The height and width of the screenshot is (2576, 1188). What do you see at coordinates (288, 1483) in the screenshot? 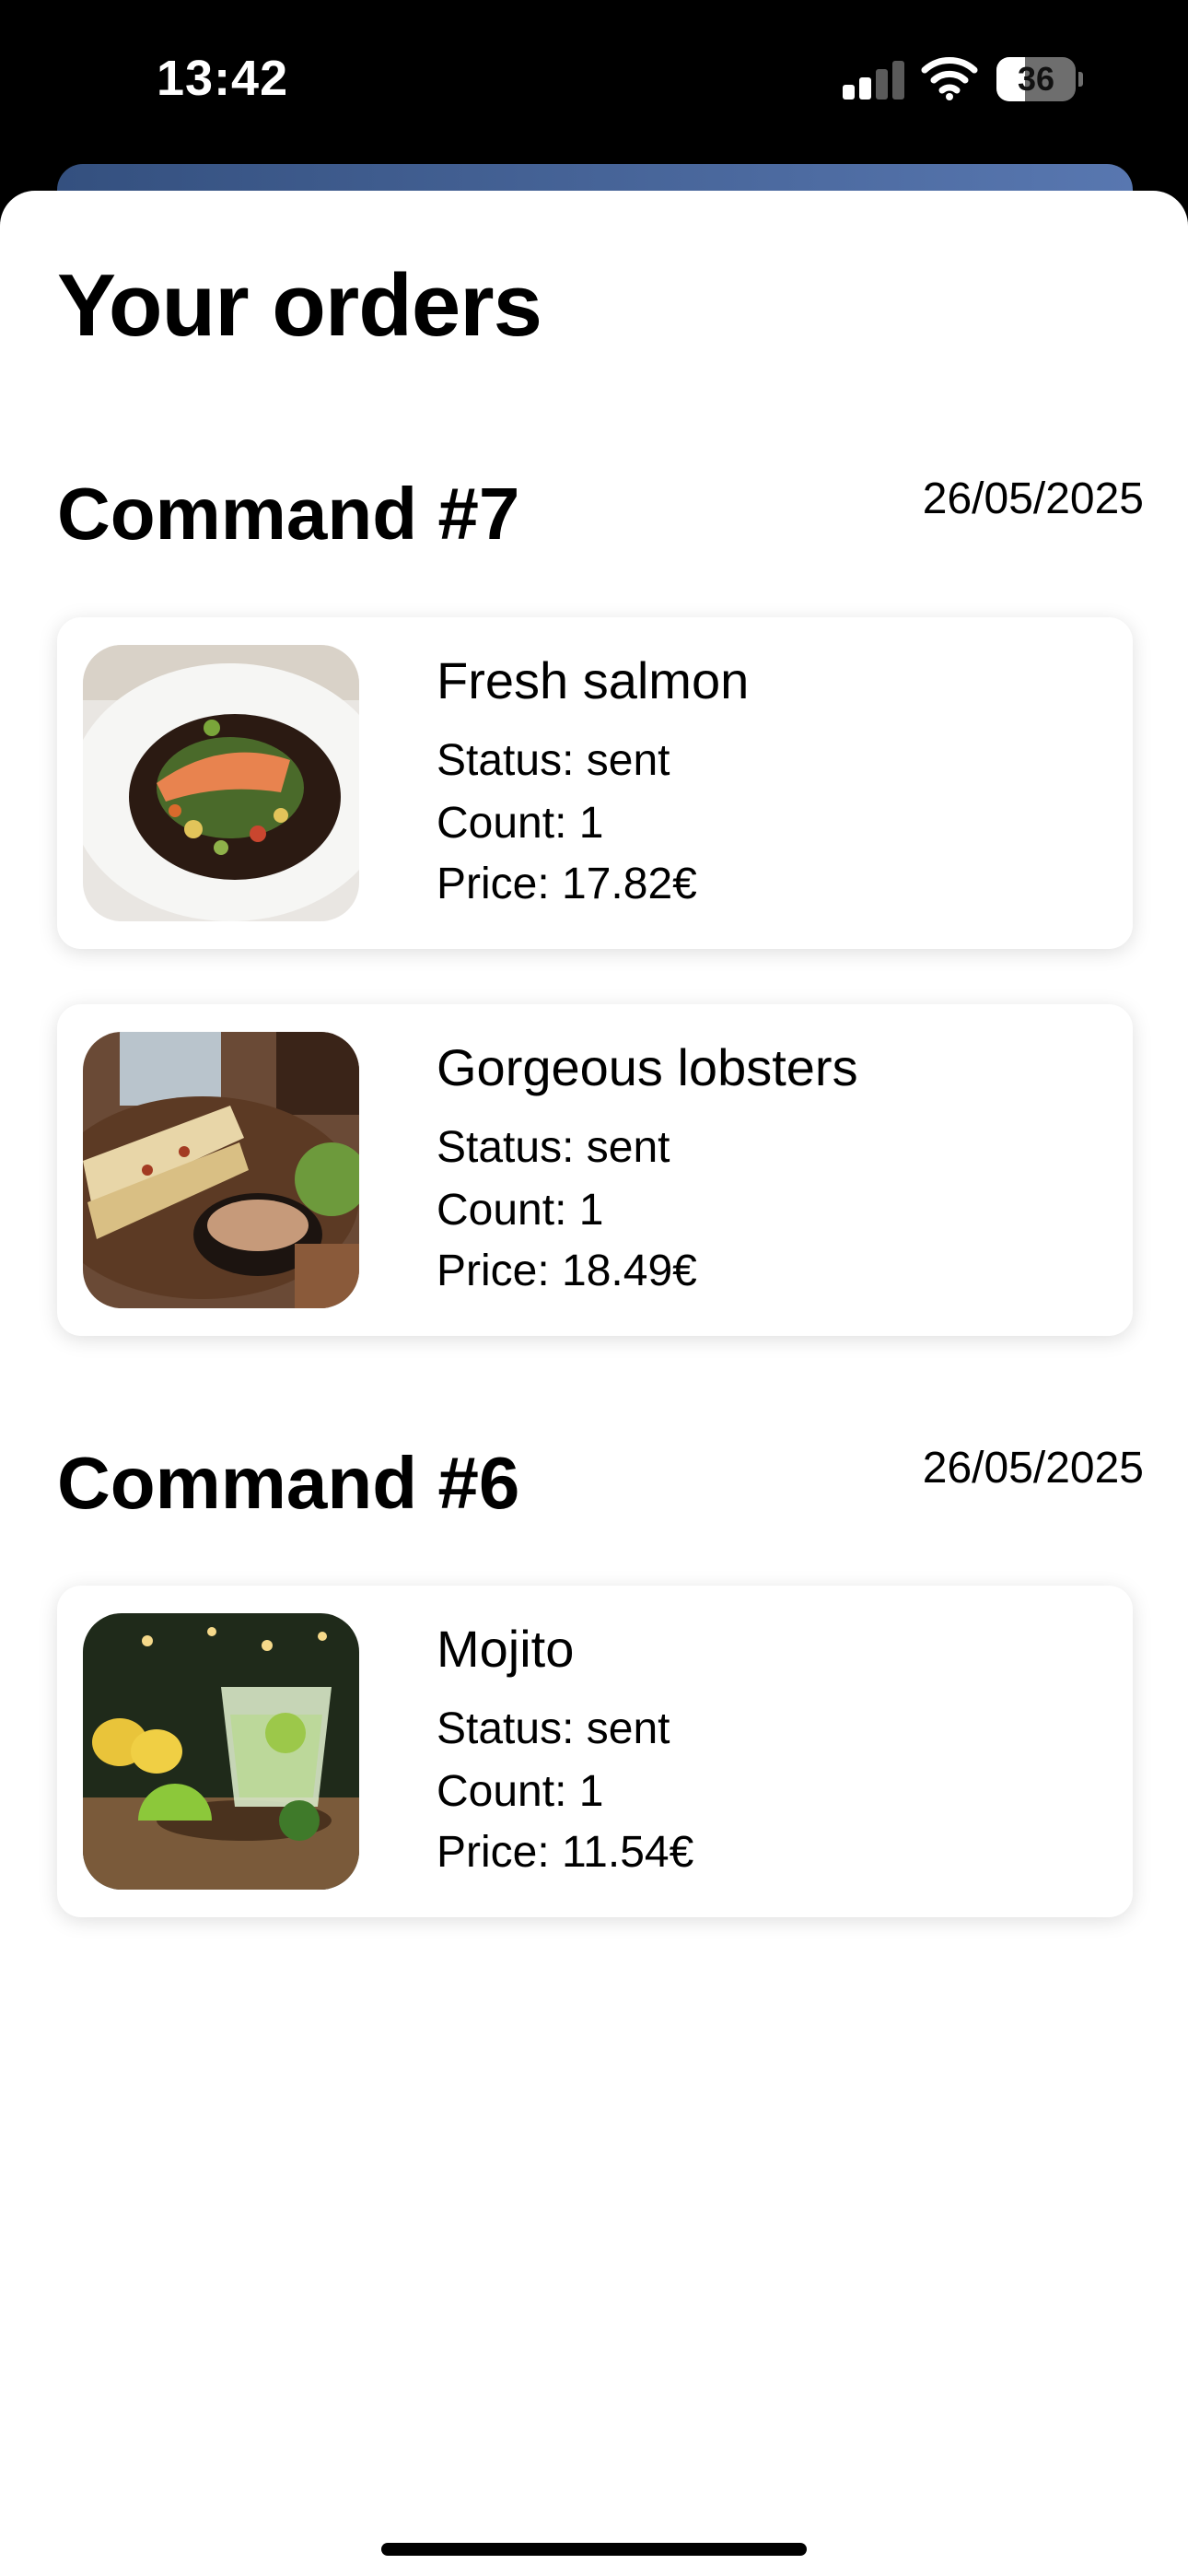
I see `command-title: Command #6` at bounding box center [288, 1483].